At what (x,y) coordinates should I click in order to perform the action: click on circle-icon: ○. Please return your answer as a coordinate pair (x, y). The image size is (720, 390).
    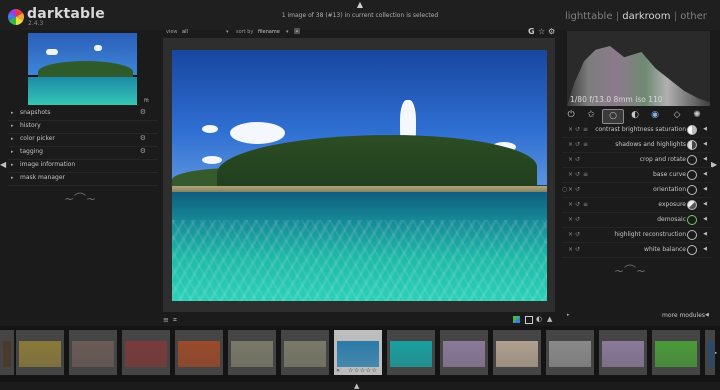
    Looking at the image, I should click on (613, 116).